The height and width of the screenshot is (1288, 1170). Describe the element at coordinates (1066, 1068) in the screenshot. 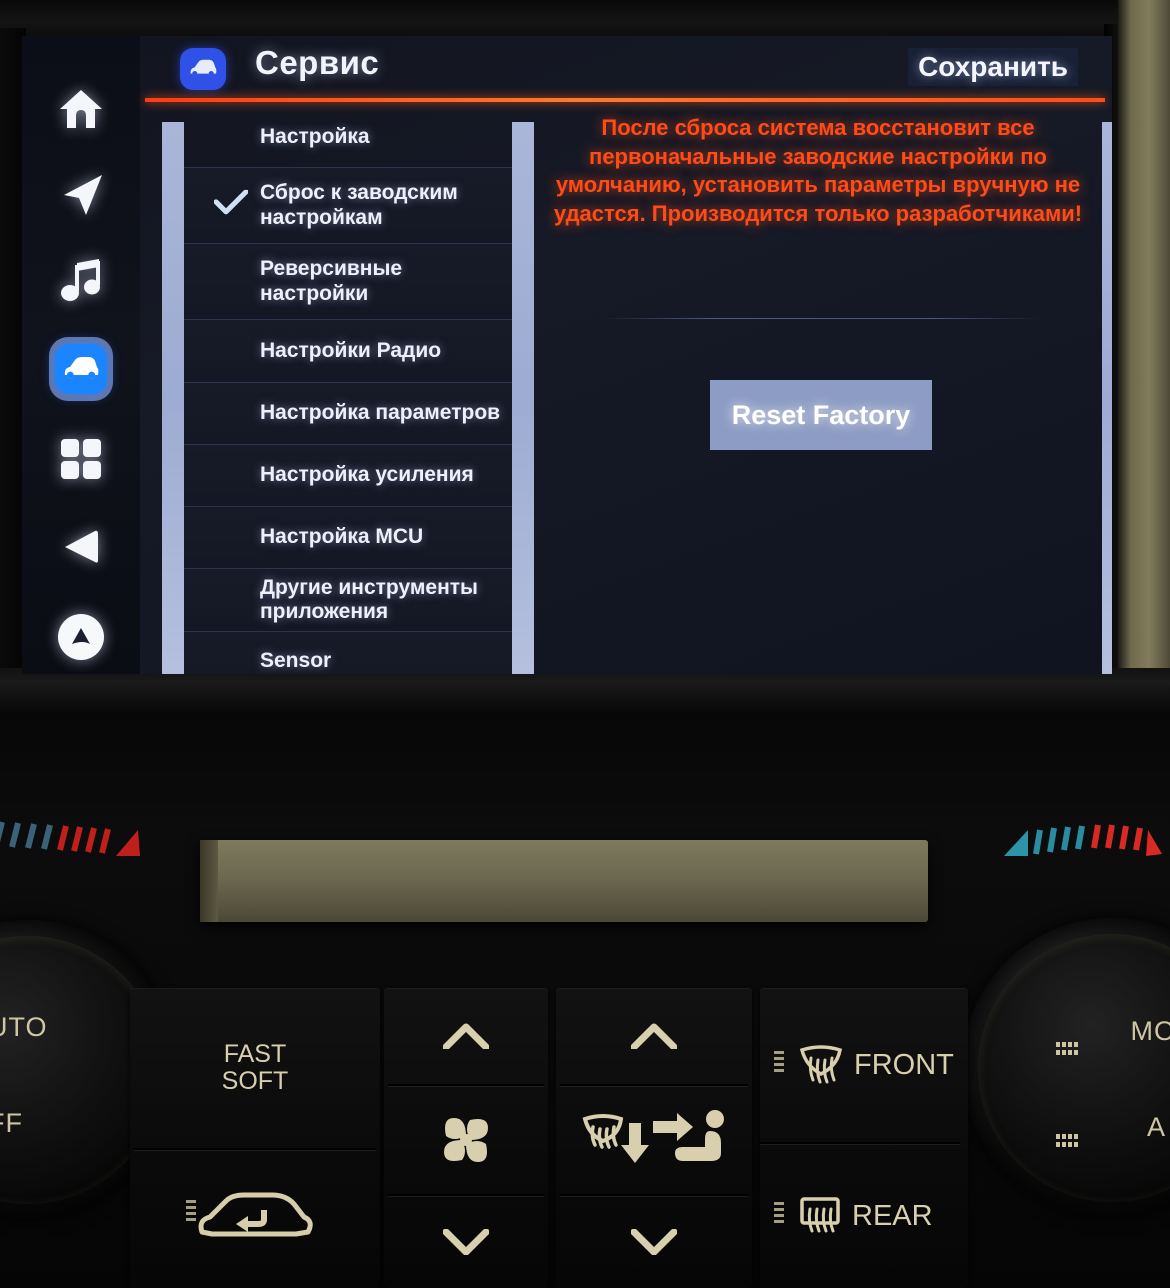

I see `right-temperature-knob` at that location.